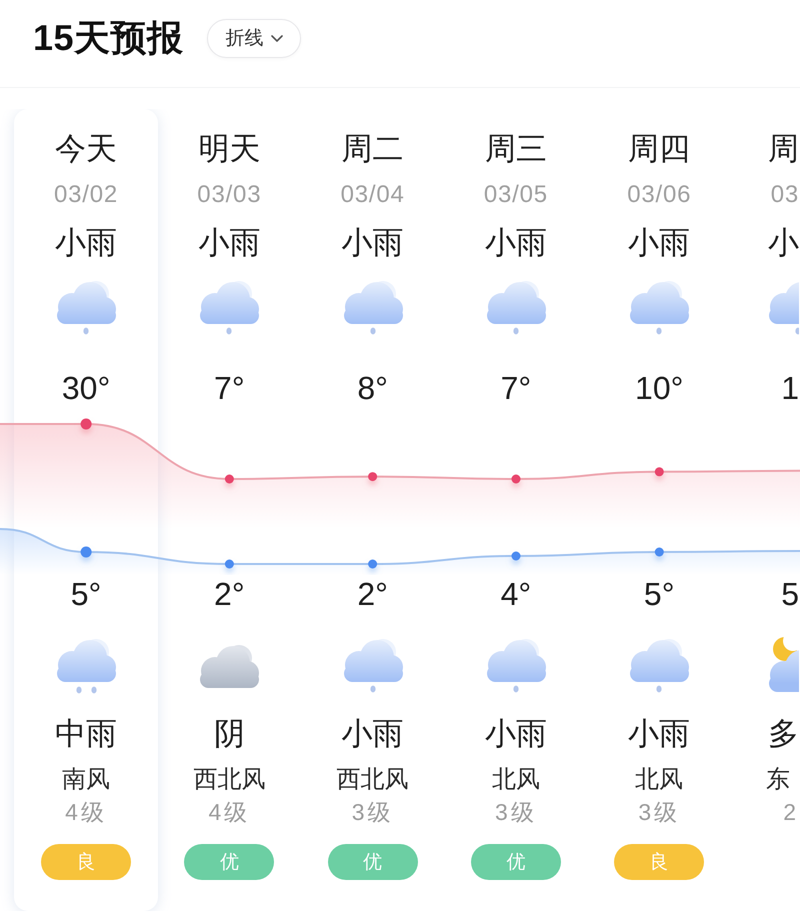 Image resolution: width=800 pixels, height=922 pixels. Describe the element at coordinates (86, 780) in the screenshot. I see `wind-direction-label: 南风` at that location.